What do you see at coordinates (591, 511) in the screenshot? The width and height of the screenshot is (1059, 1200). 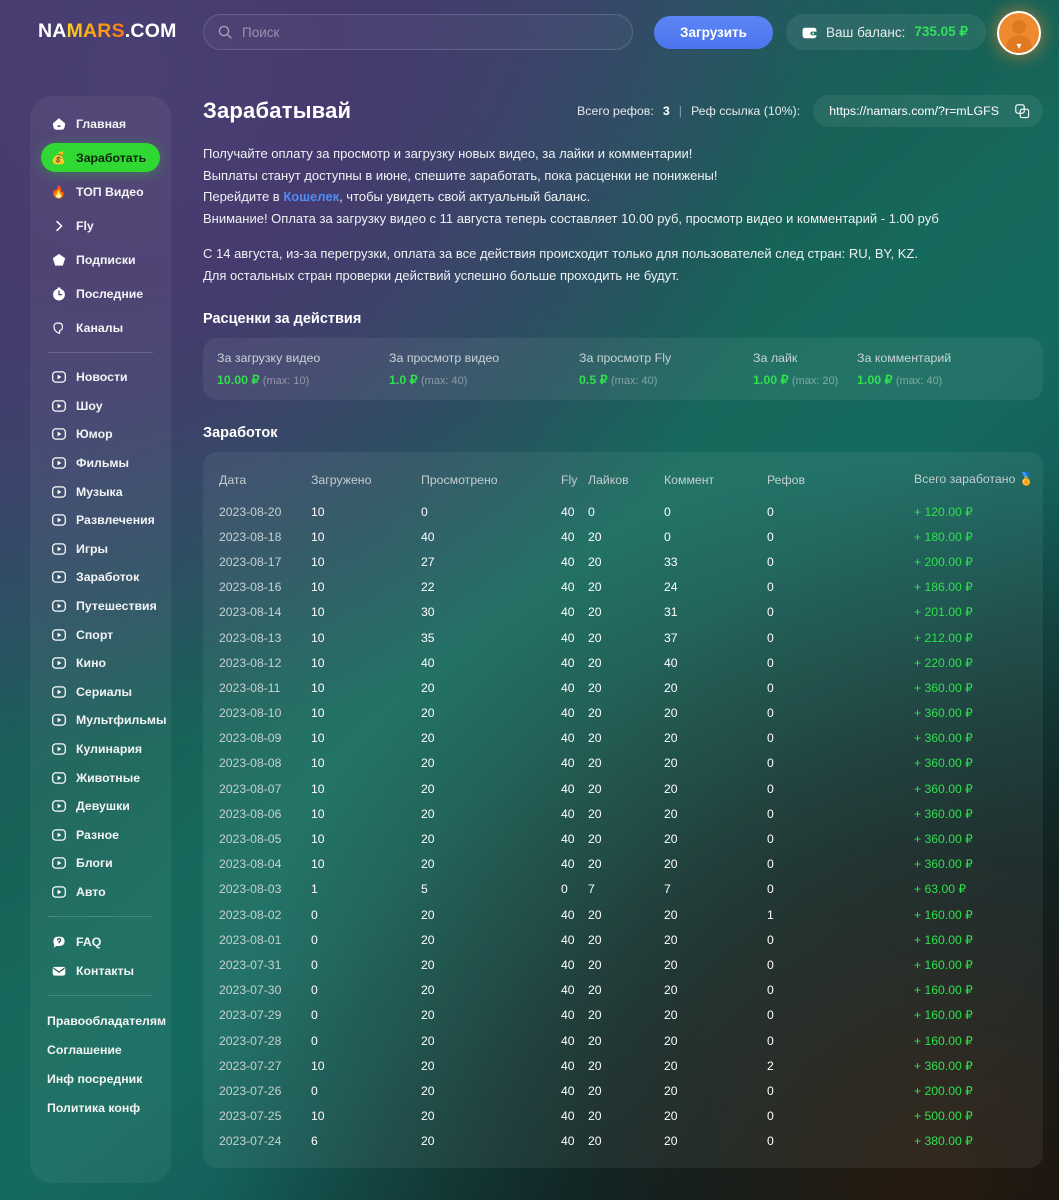 I see `cell-likes: 0` at bounding box center [591, 511].